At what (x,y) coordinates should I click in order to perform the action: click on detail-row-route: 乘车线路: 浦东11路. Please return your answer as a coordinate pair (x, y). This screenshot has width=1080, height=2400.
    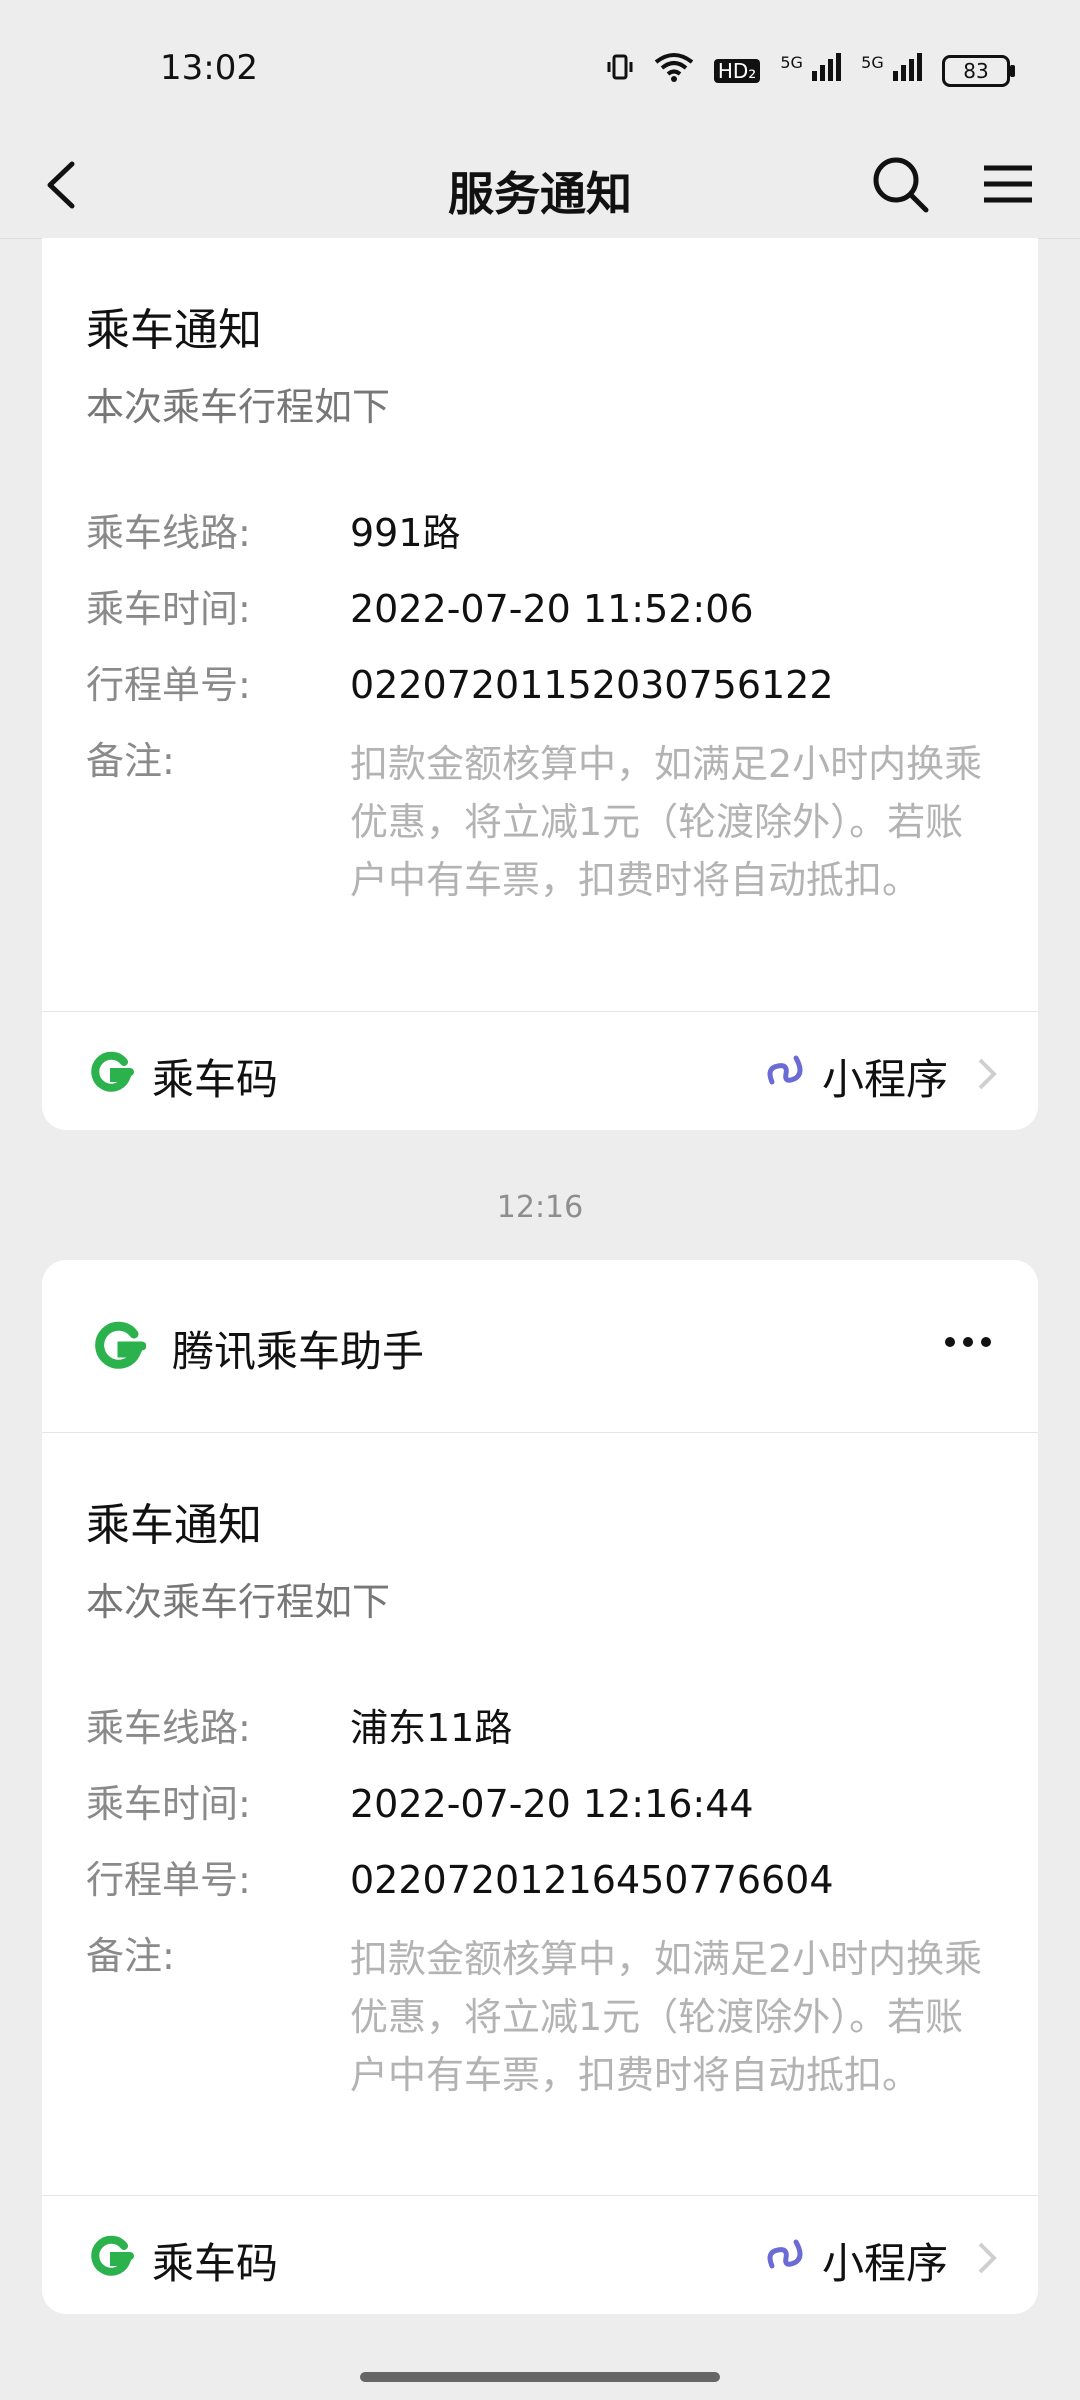
    Looking at the image, I should click on (540, 1728).